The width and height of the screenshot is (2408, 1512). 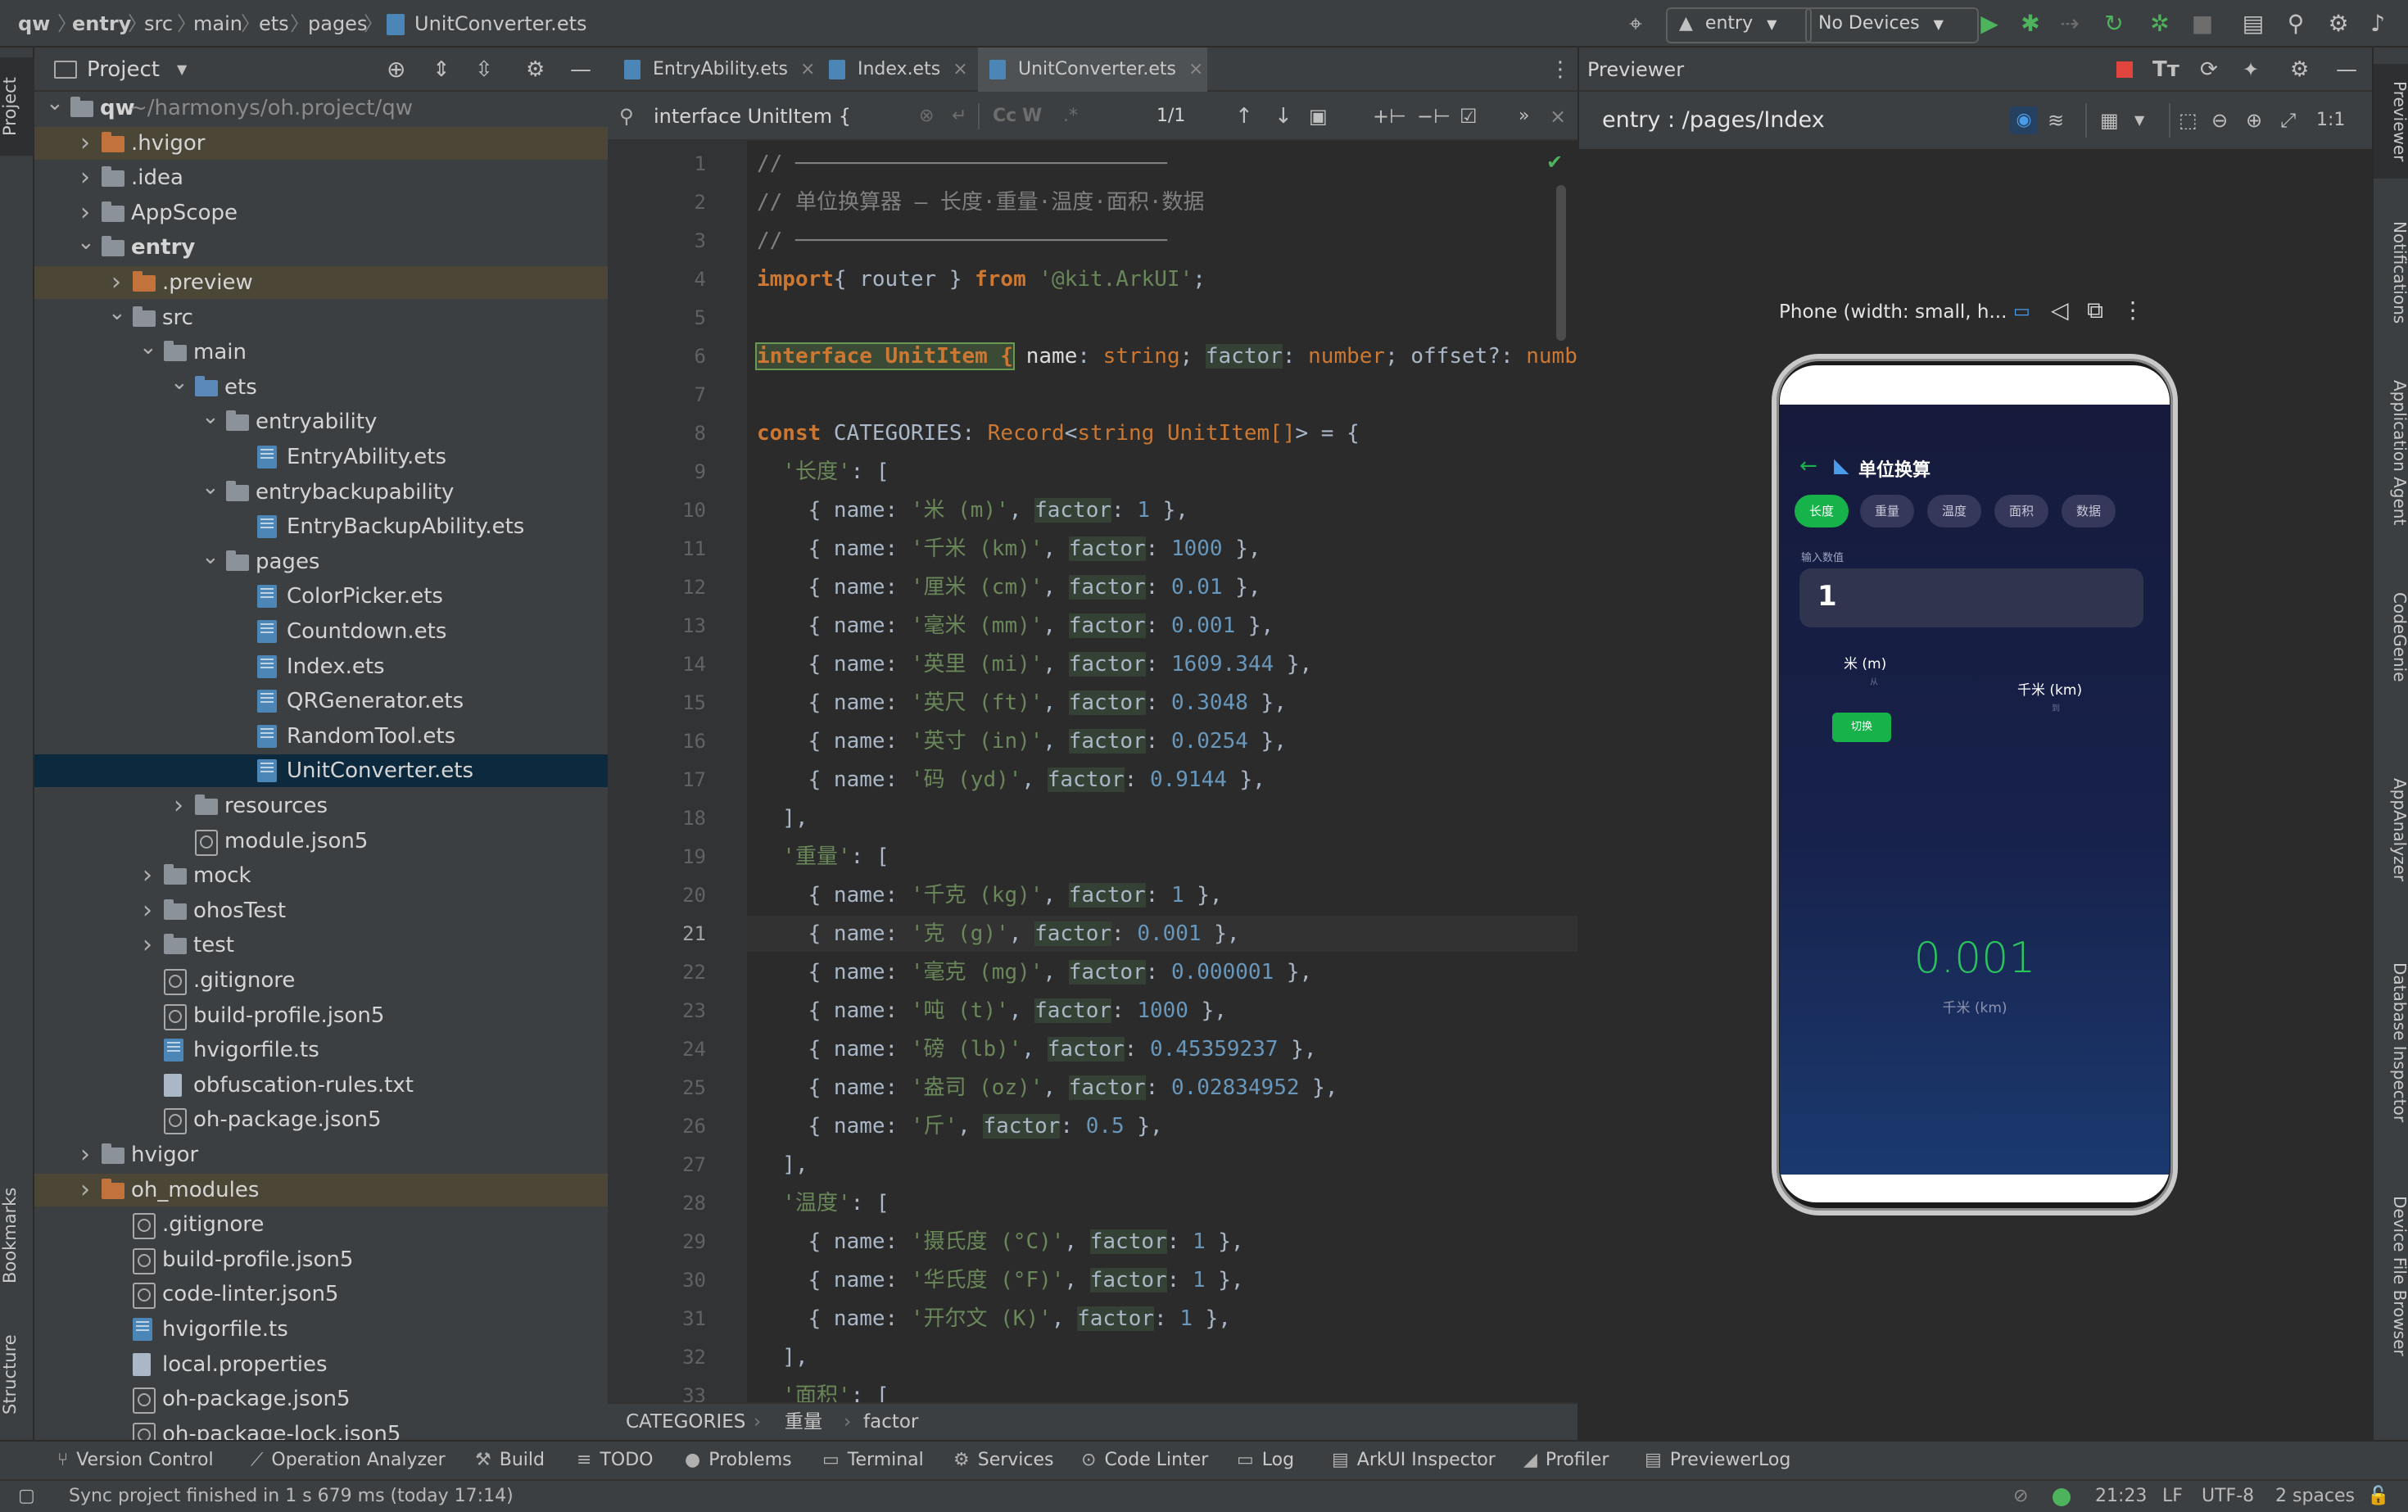 I want to click on right-tool-tab: Device File Browser, so click(x=2391, y=1276).